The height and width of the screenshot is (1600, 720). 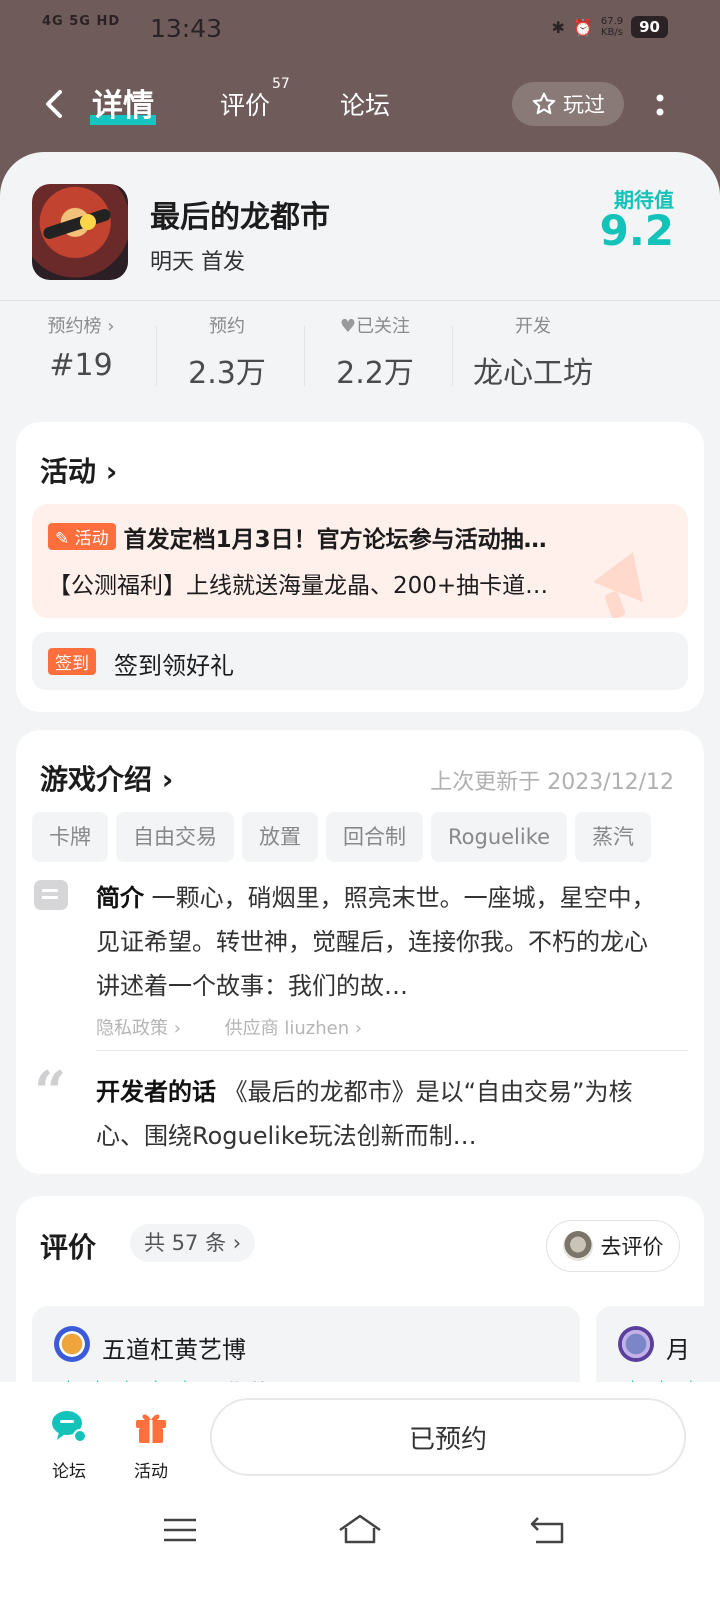 I want to click on write-review-button: 去评价, so click(x=613, y=1246).